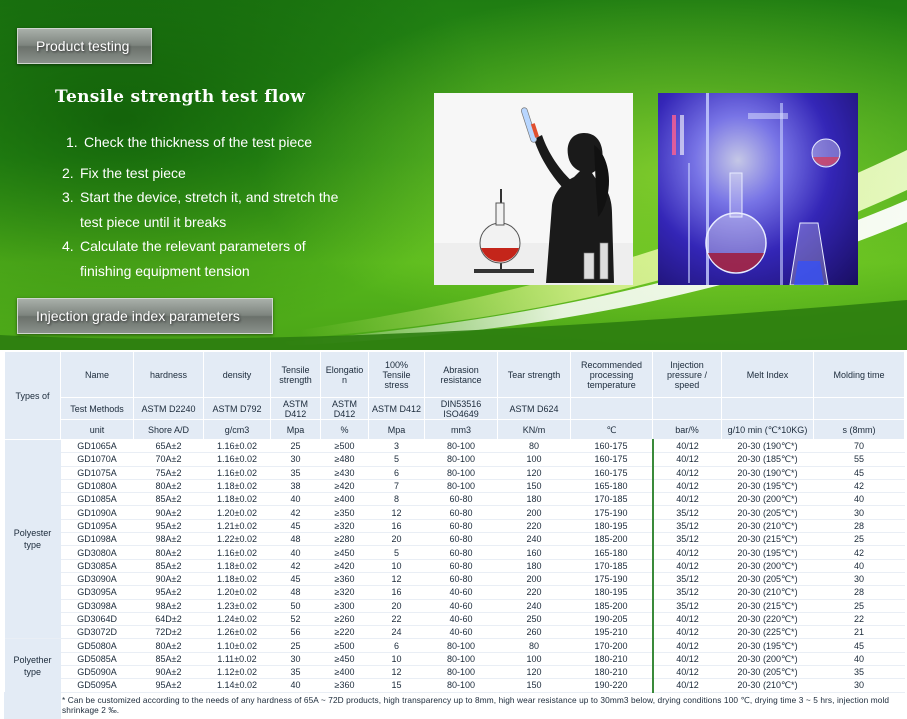  What do you see at coordinates (97, 429) in the screenshot?
I see `unit-cell: unit` at bounding box center [97, 429].